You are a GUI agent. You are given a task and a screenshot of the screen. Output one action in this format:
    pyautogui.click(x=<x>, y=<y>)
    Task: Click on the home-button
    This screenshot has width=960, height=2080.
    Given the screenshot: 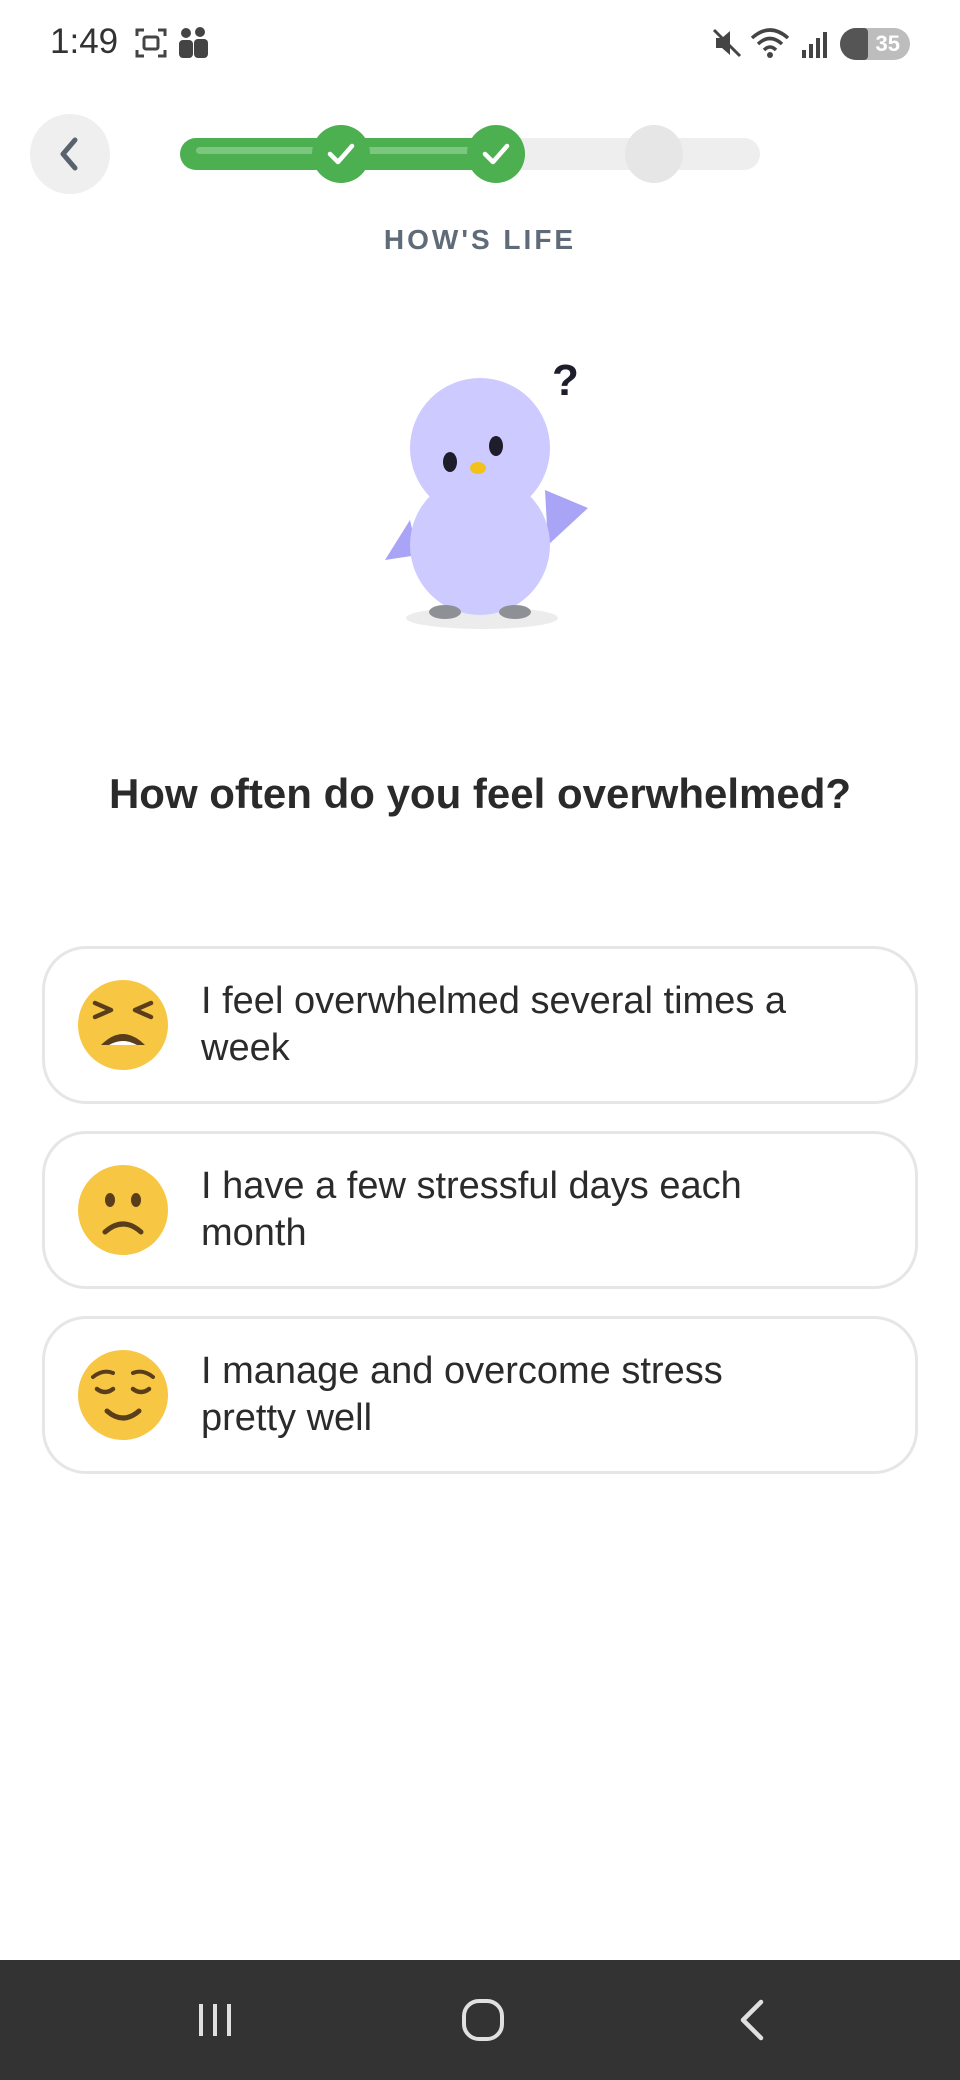 What is the action you would take?
    pyautogui.click(x=483, y=2020)
    